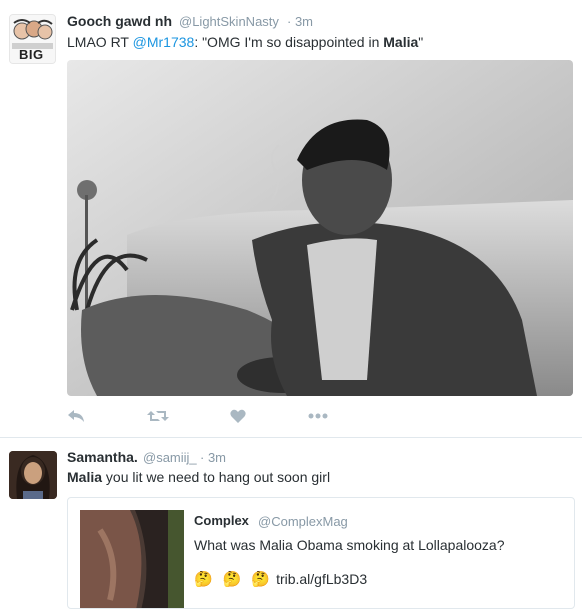 This screenshot has height=609, width=582. What do you see at coordinates (229, 21) in the screenshot?
I see `user-handle: @LightSkinNasty` at bounding box center [229, 21].